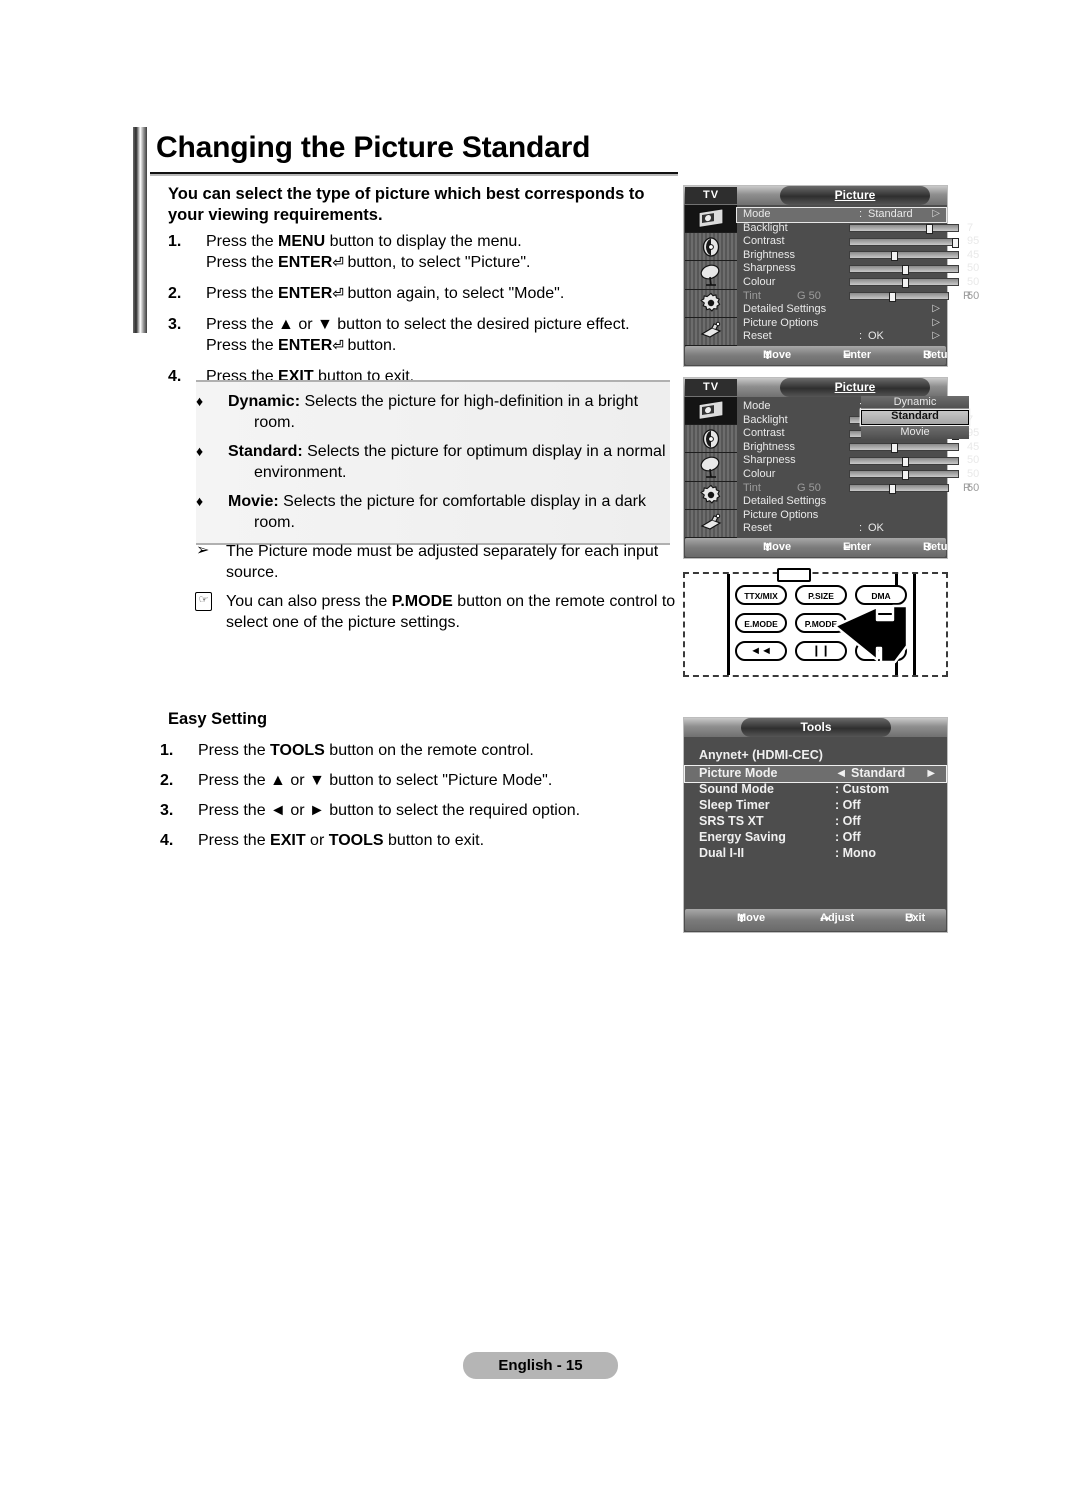 Image resolution: width=1080 pixels, height=1486 pixels. What do you see at coordinates (167, 750) in the screenshot?
I see `easy-step-1-number: 1.` at bounding box center [167, 750].